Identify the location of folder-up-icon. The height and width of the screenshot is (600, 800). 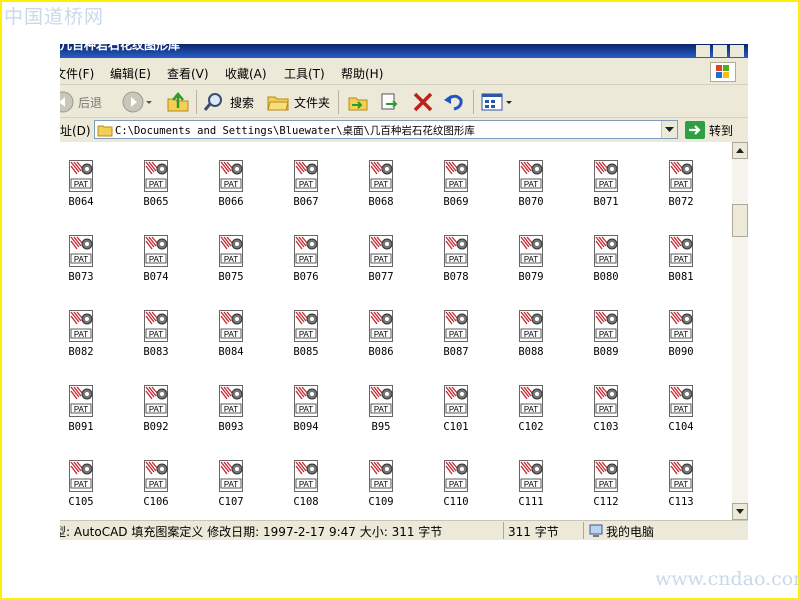
(178, 102).